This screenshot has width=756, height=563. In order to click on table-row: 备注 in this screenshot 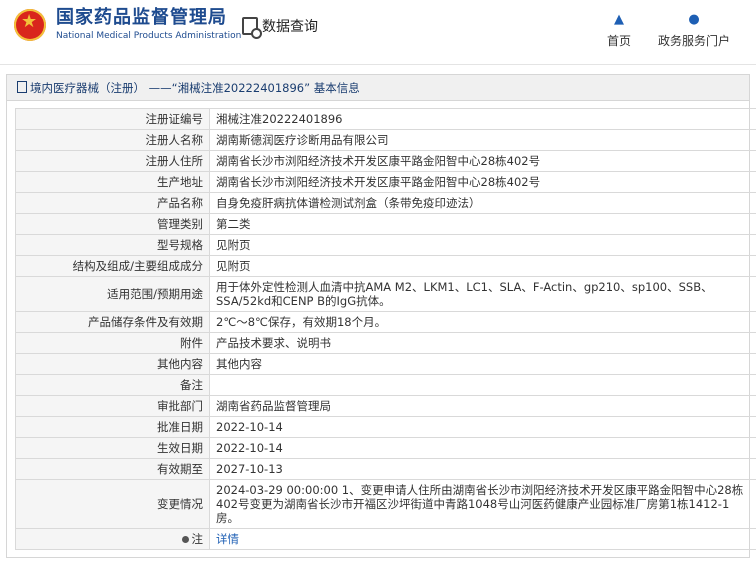, I will do `click(385, 385)`.